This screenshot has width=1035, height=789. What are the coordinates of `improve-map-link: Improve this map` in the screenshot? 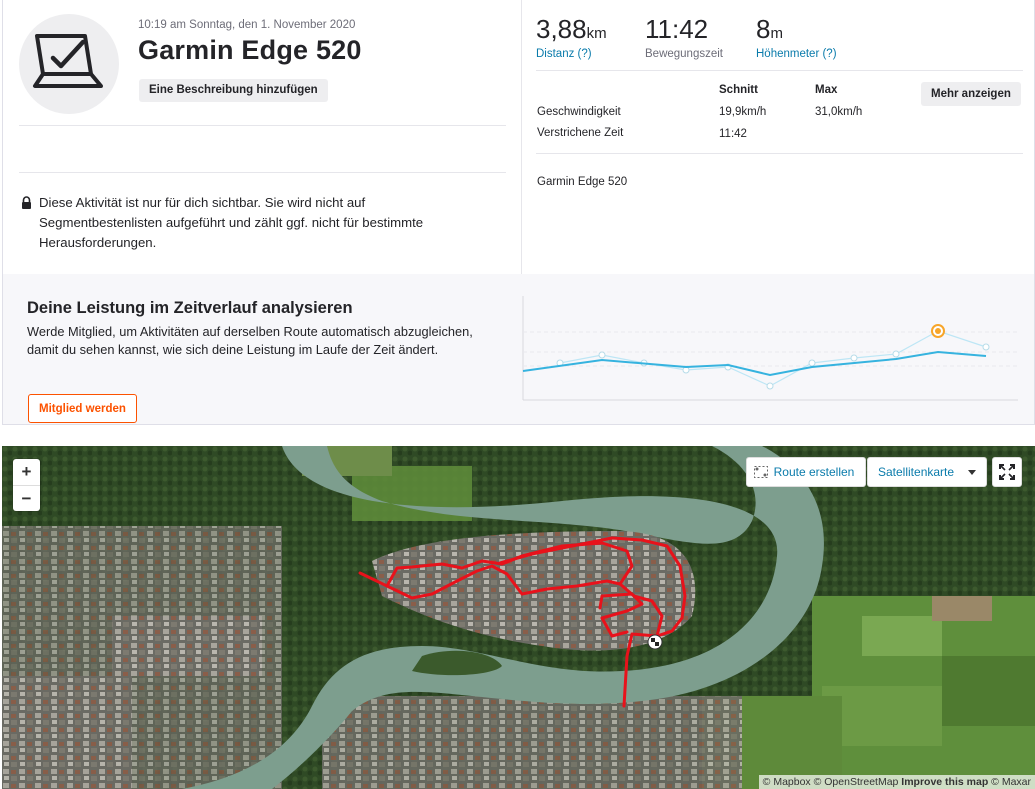 It's located at (944, 782).